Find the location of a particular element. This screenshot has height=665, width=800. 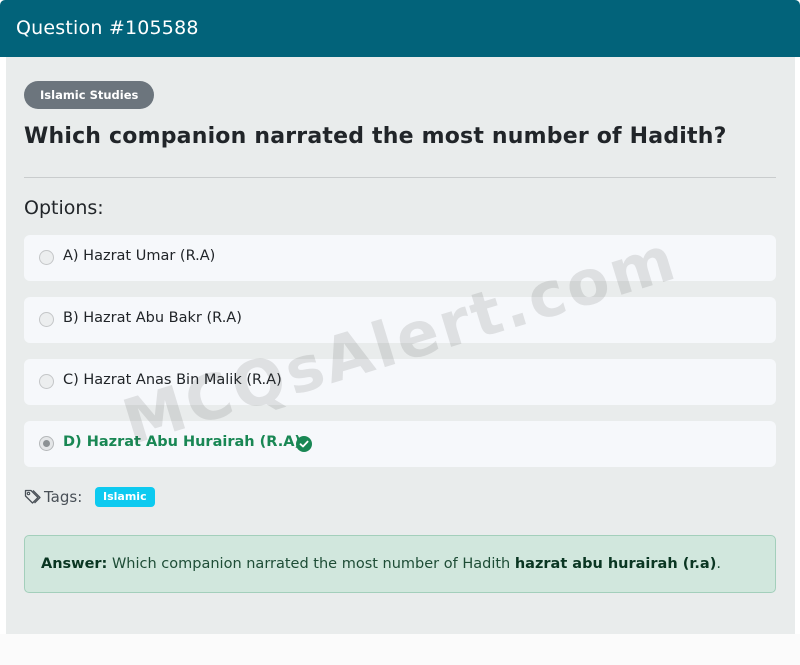

answer-value: hazrat abu hurairah (r.a) is located at coordinates (615, 564).